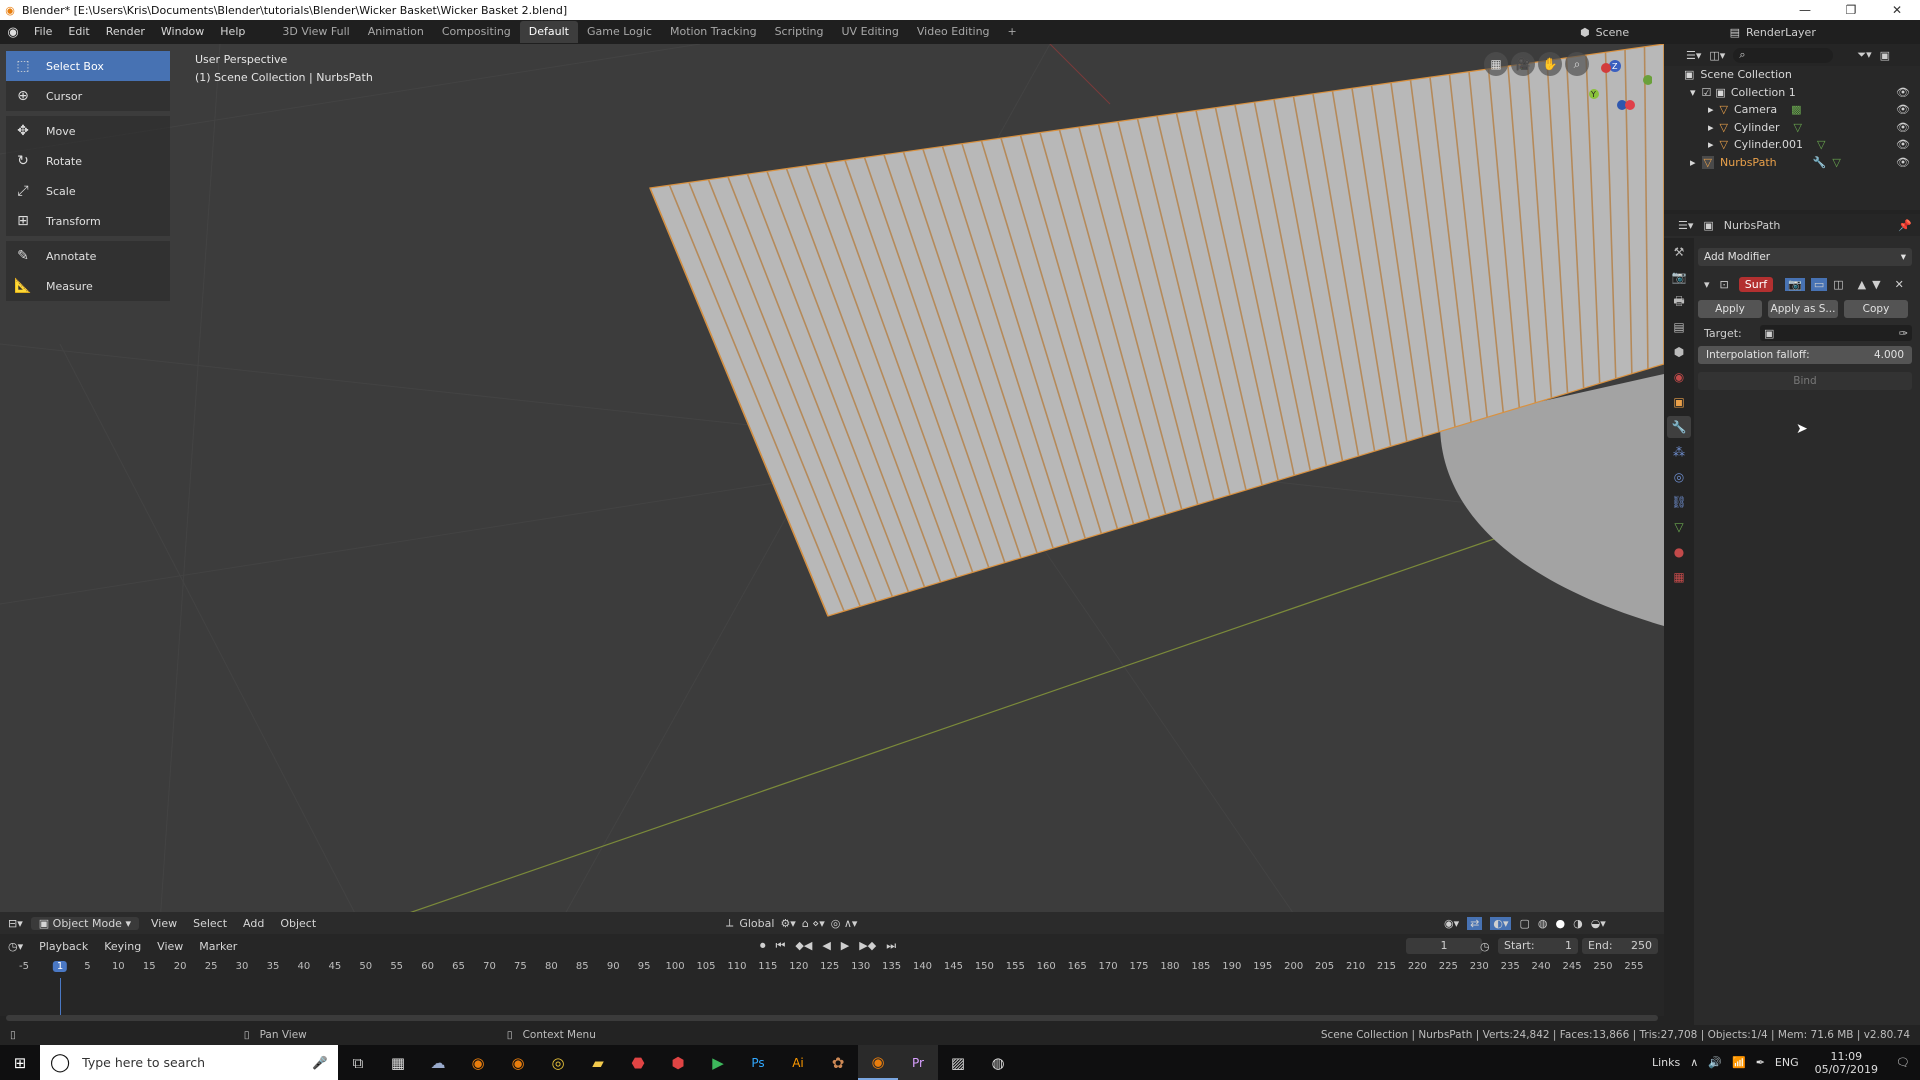 This screenshot has height=1080, width=1920. I want to click on xray-icon: ▢, so click(1524, 923).